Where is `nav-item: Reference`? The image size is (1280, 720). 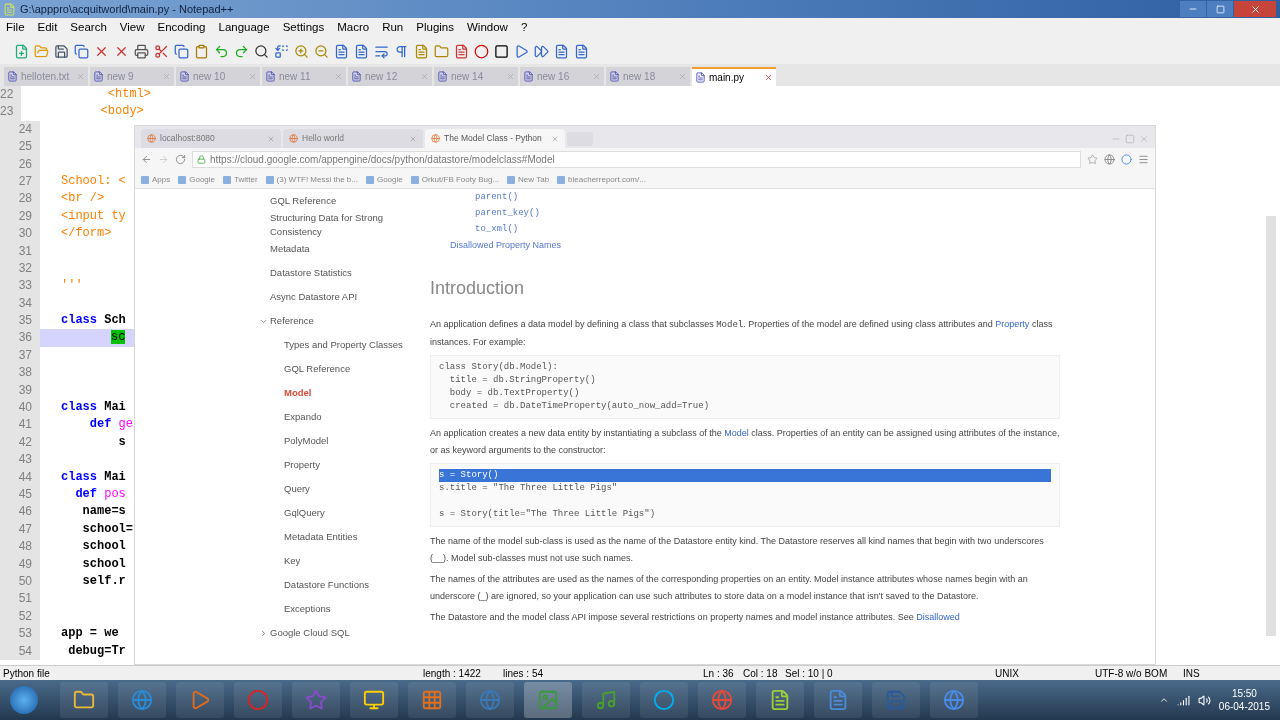
nav-item: Reference is located at coordinates (292, 321).